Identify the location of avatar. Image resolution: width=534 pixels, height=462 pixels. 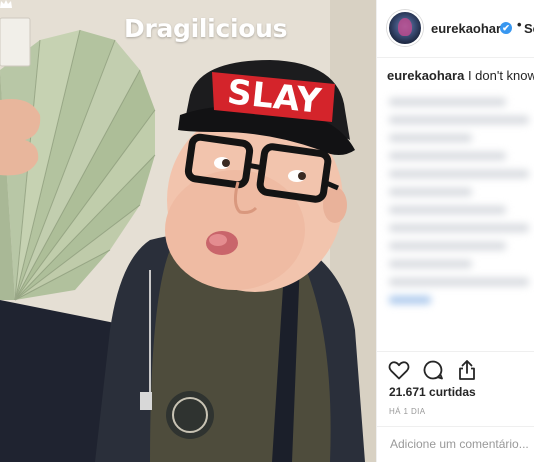
(405, 28).